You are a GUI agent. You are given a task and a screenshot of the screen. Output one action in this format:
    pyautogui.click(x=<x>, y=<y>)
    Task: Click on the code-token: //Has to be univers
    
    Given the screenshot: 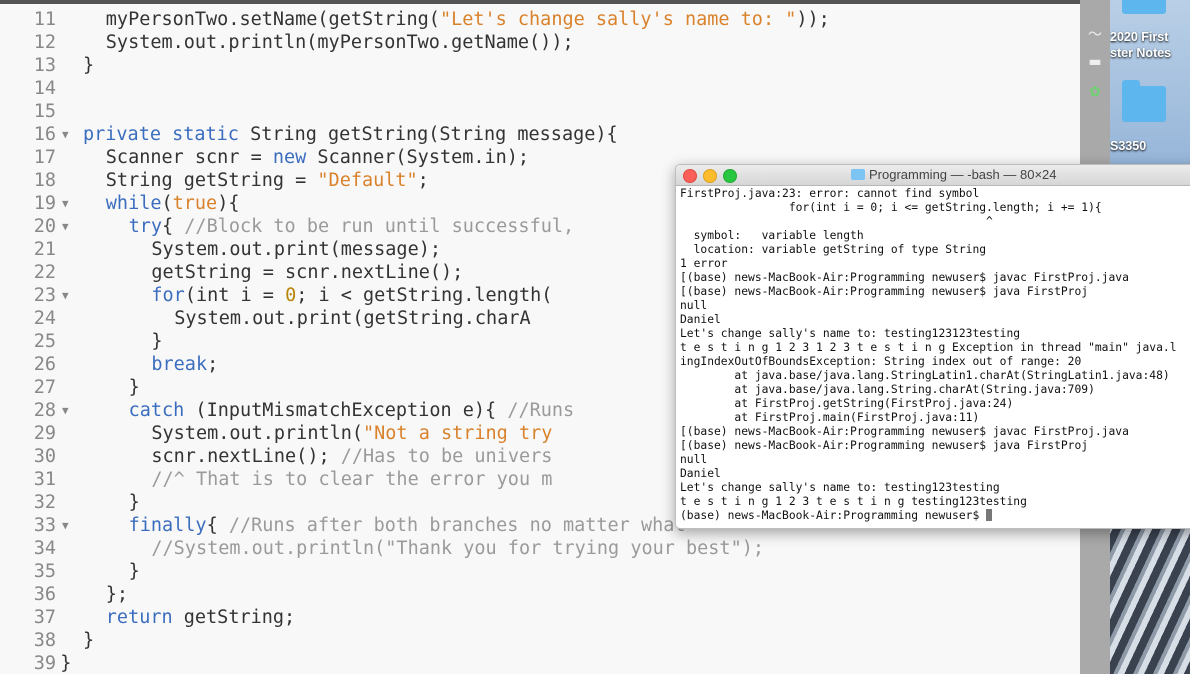 What is the action you would take?
    pyautogui.click(x=446, y=456)
    